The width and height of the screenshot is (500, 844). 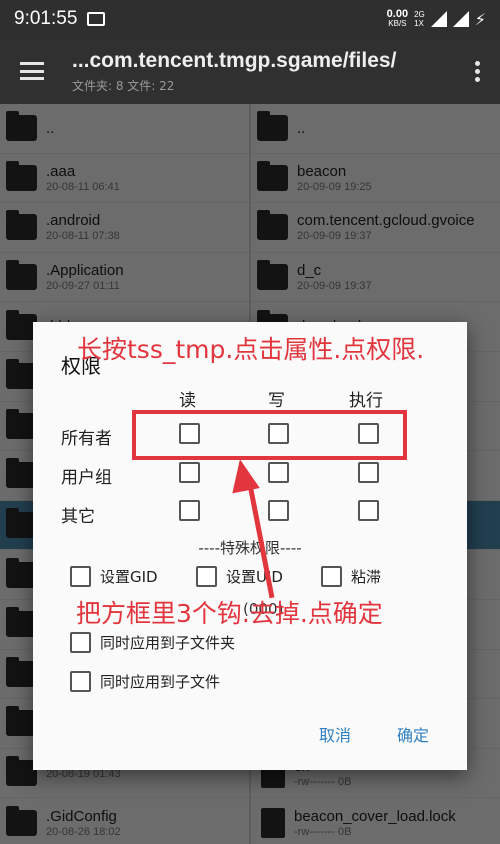 What do you see at coordinates (234, 60) in the screenshot?
I see `path-title: ...com.tencent.tmgp.sgame/files/` at bounding box center [234, 60].